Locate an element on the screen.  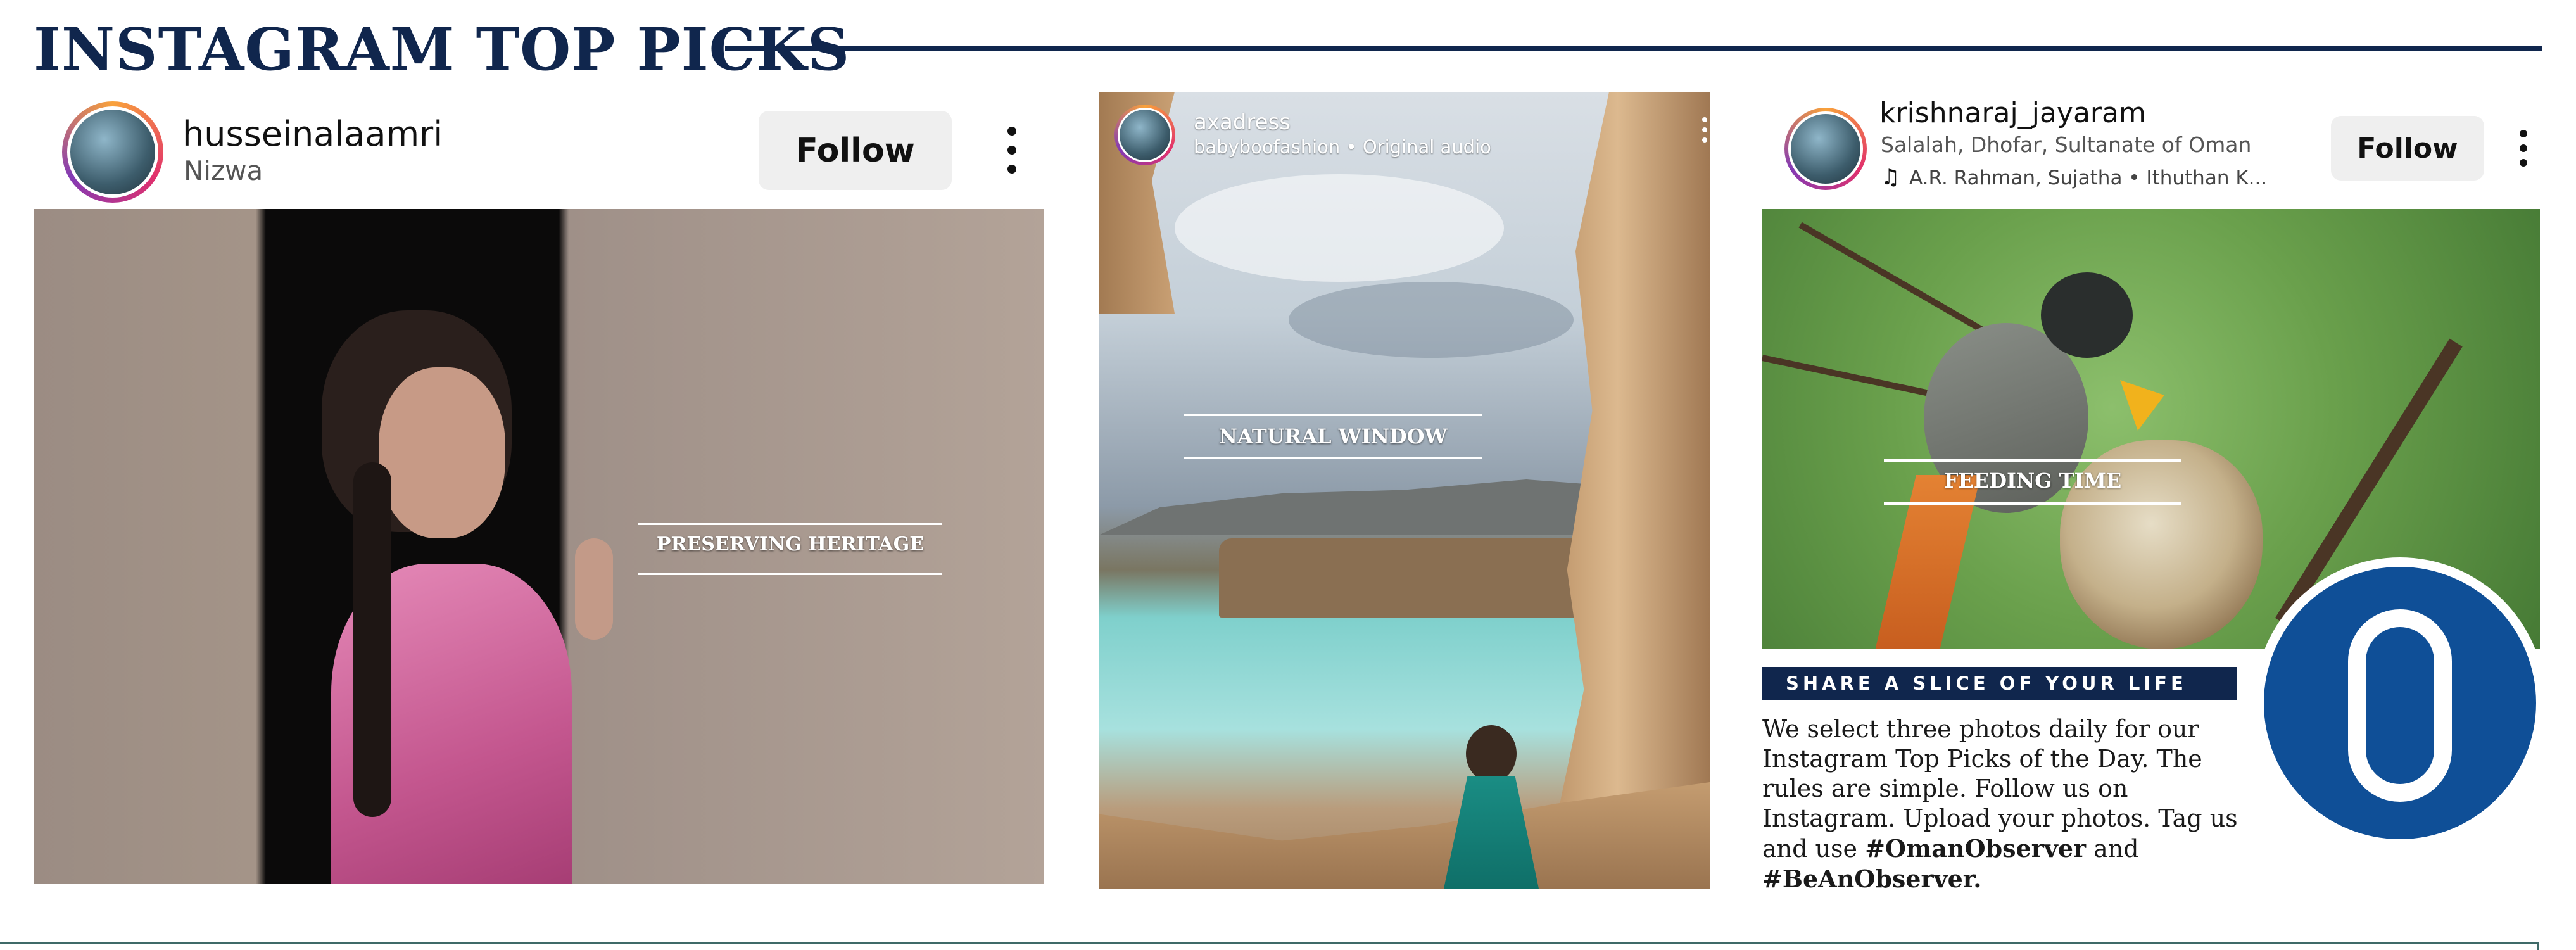
woman-head is located at coordinates (1491, 753).